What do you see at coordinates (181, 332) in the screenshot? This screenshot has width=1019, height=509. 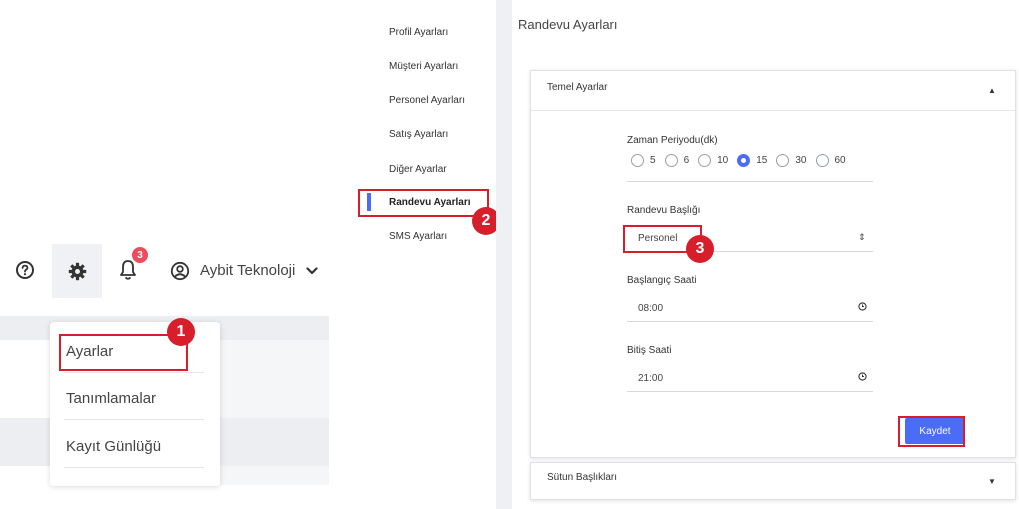 I see `step-marker: 1` at bounding box center [181, 332].